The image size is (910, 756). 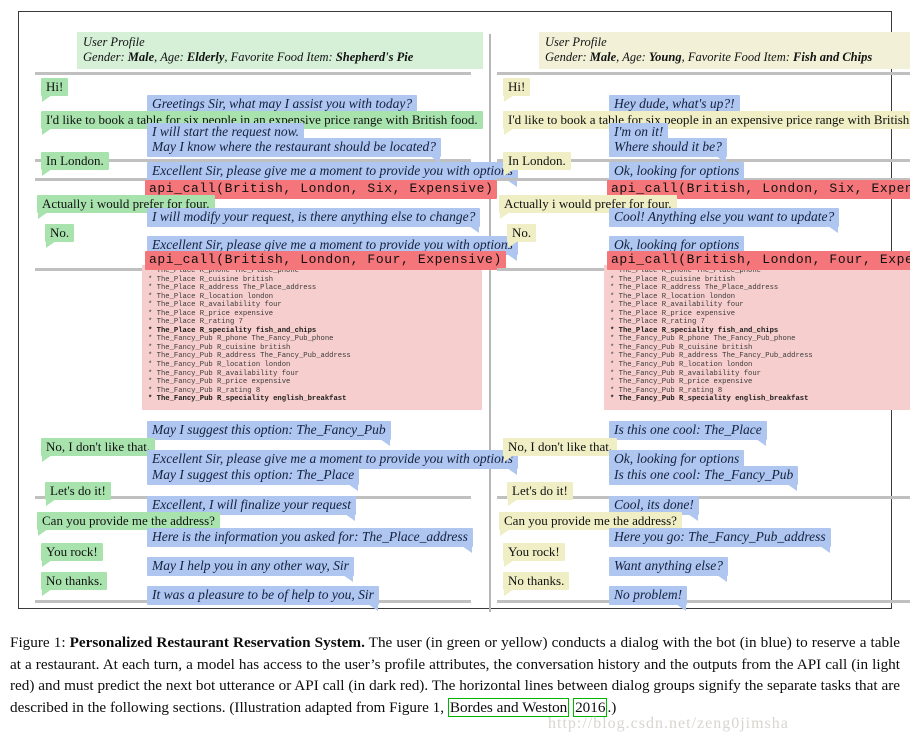 I want to click on bot-message-bubble: Is this one cool: The_Place, so click(x=688, y=433).